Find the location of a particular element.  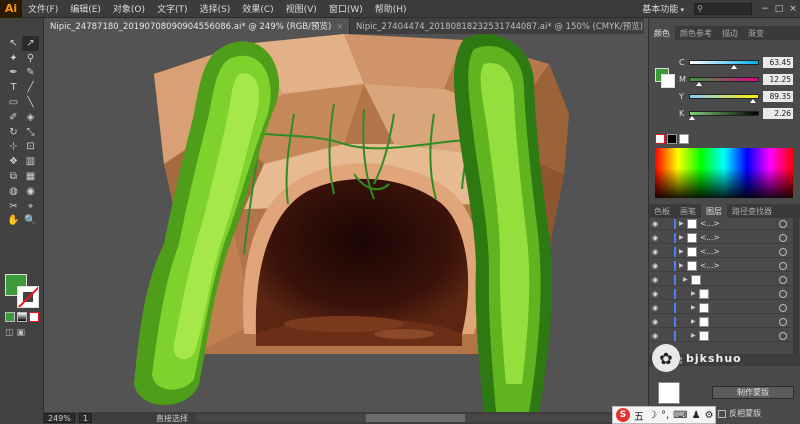

tab-color: 颜色 is located at coordinates (662, 33).